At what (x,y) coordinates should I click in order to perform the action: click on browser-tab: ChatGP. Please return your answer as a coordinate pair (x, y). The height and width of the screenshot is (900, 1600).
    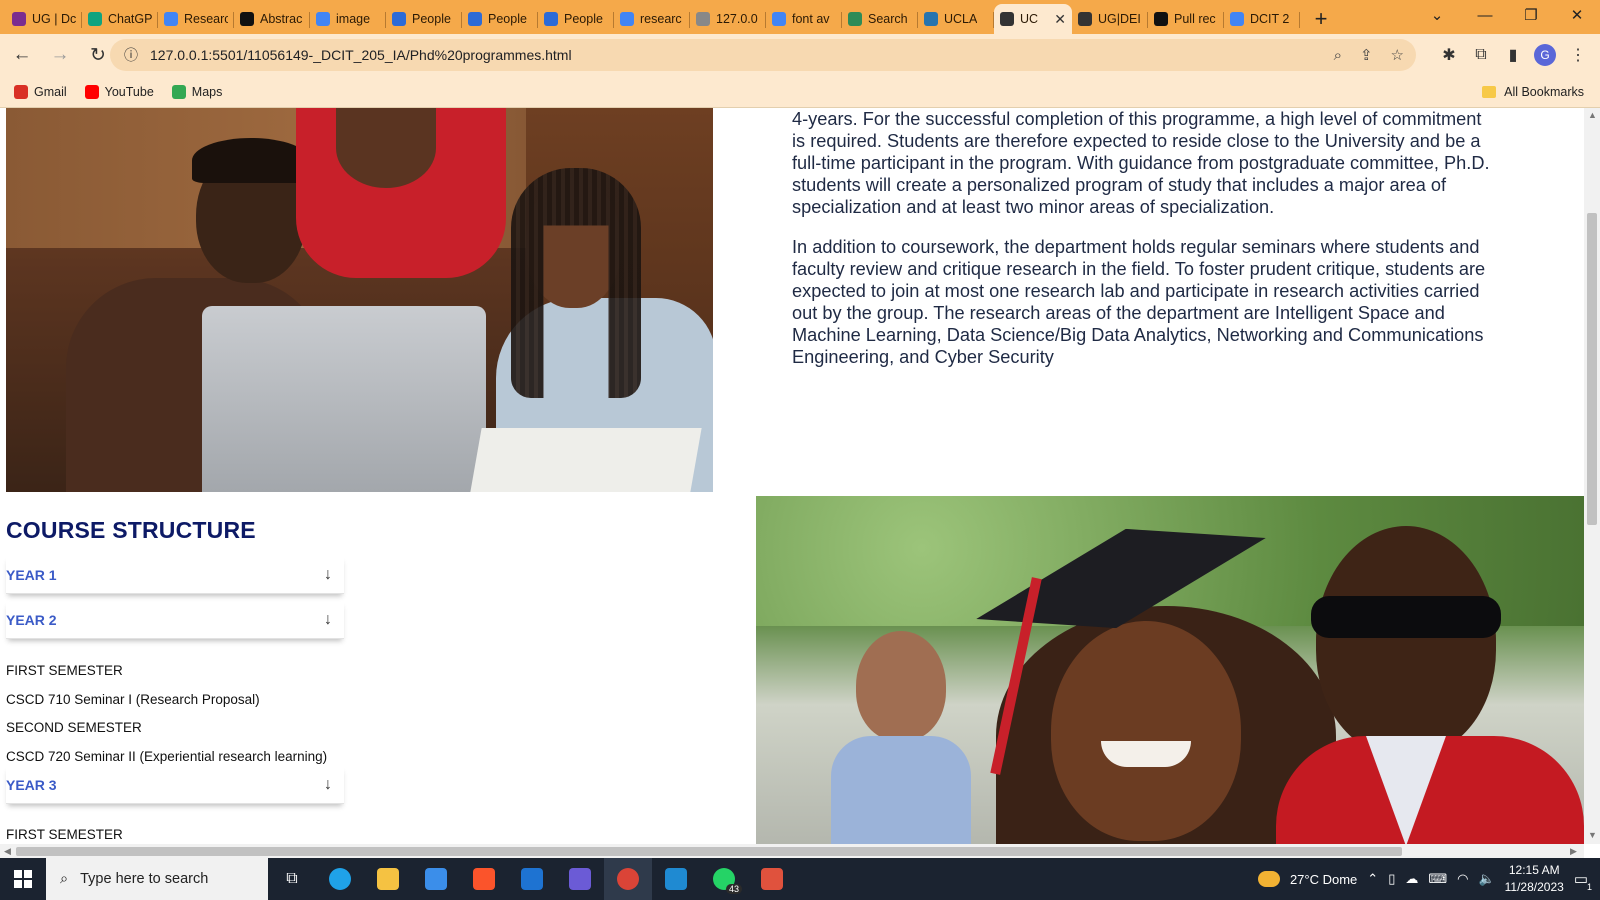
    Looking at the image, I should click on (120, 19).